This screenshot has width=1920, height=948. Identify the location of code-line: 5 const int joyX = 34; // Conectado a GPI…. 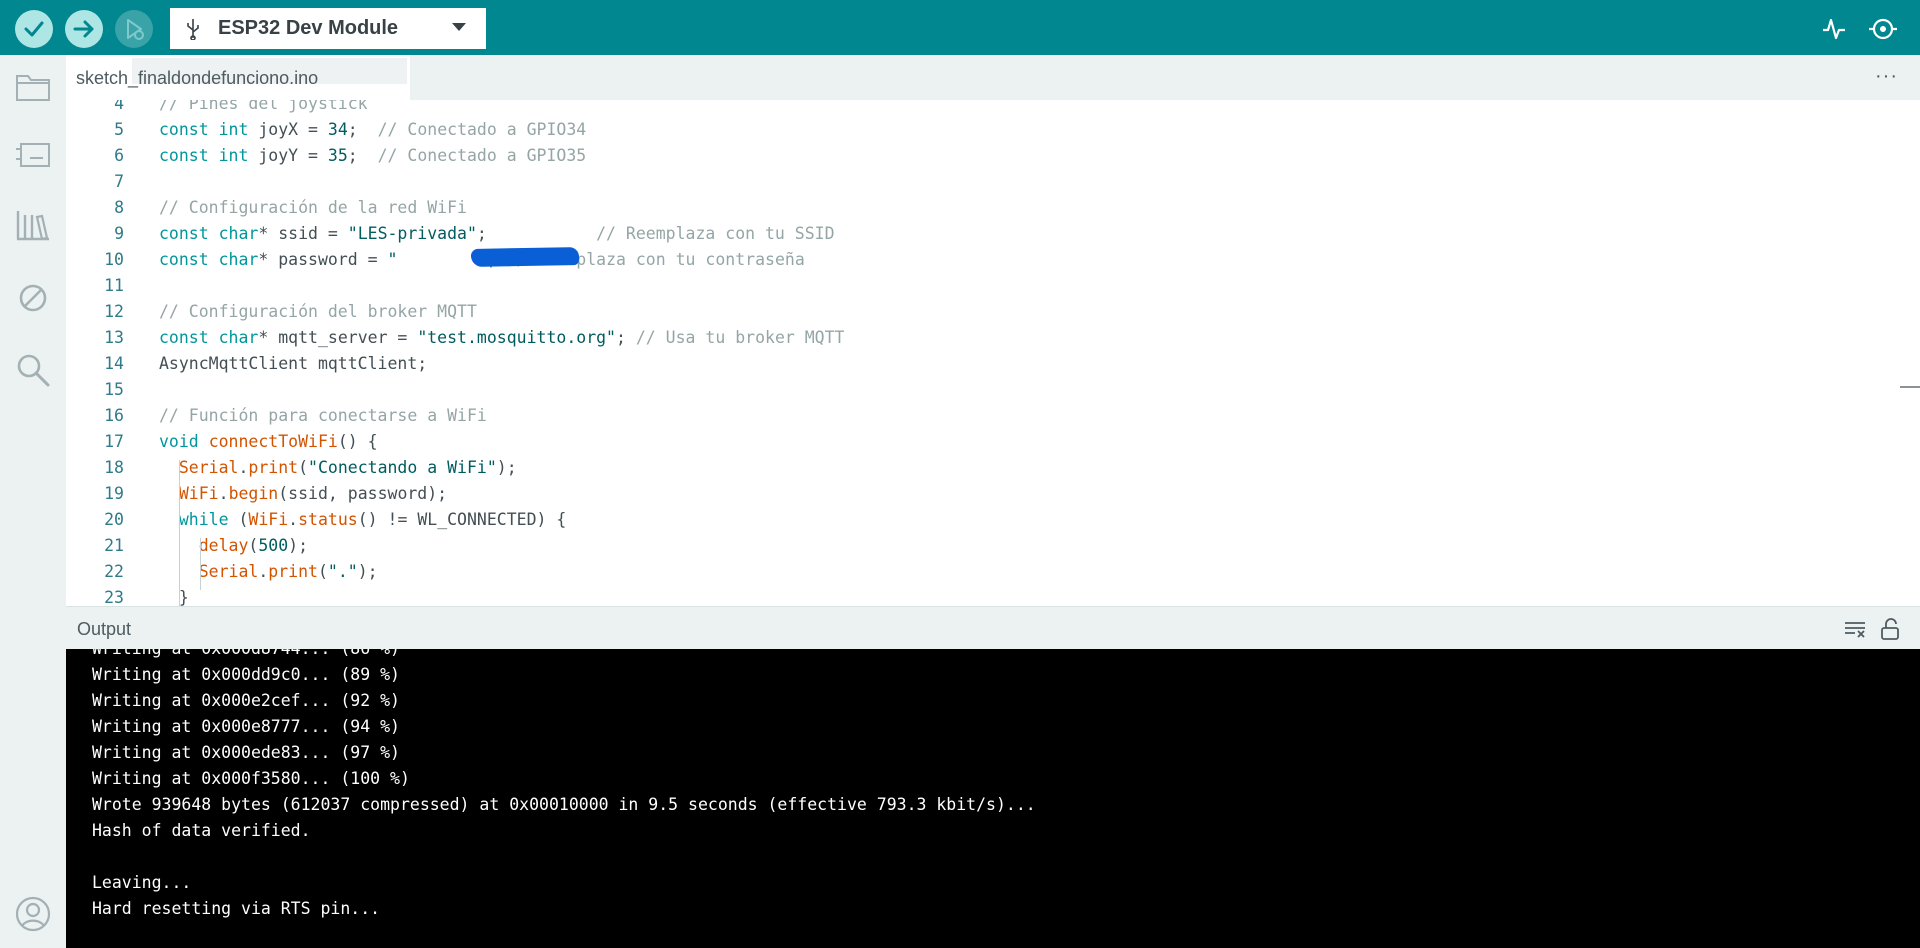
(993, 130).